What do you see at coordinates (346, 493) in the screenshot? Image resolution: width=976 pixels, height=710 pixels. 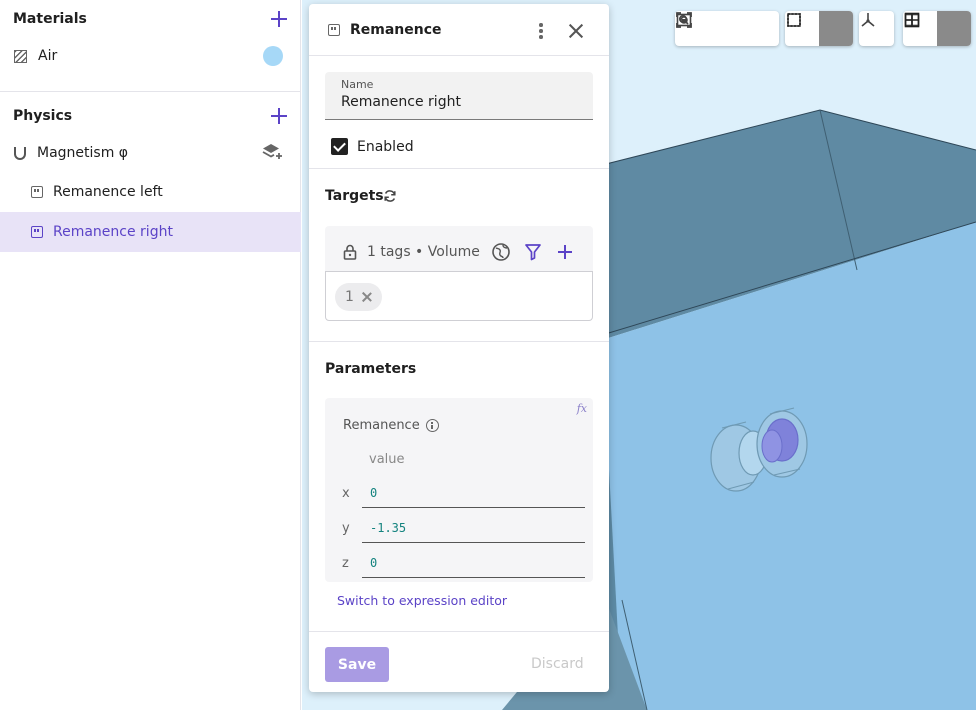 I see `x-axis-label: x` at bounding box center [346, 493].